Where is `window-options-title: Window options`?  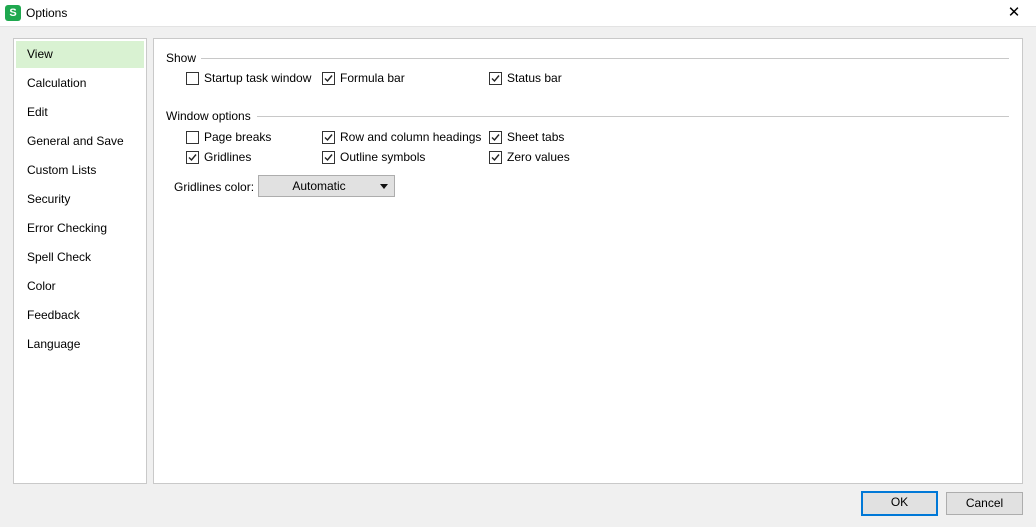 window-options-title: Window options is located at coordinates (210, 116).